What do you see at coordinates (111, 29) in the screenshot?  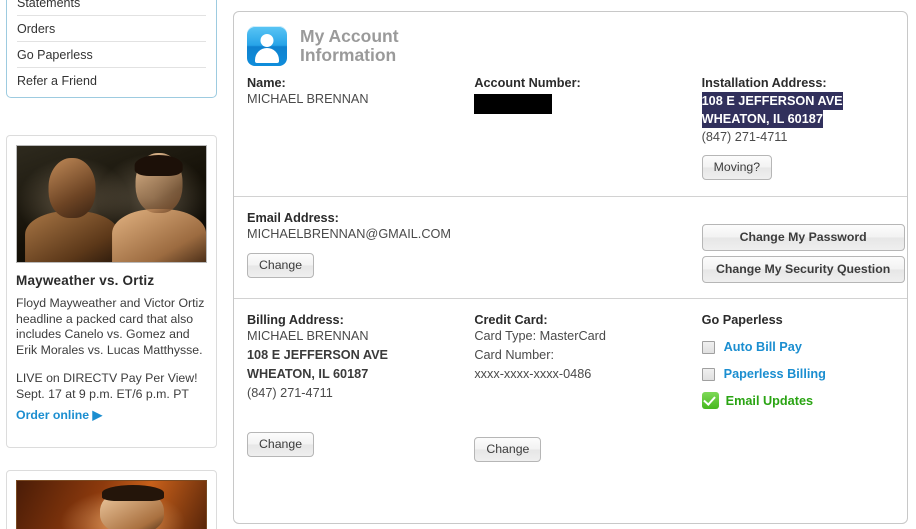 I see `sidebar-item-orders: Orders` at bounding box center [111, 29].